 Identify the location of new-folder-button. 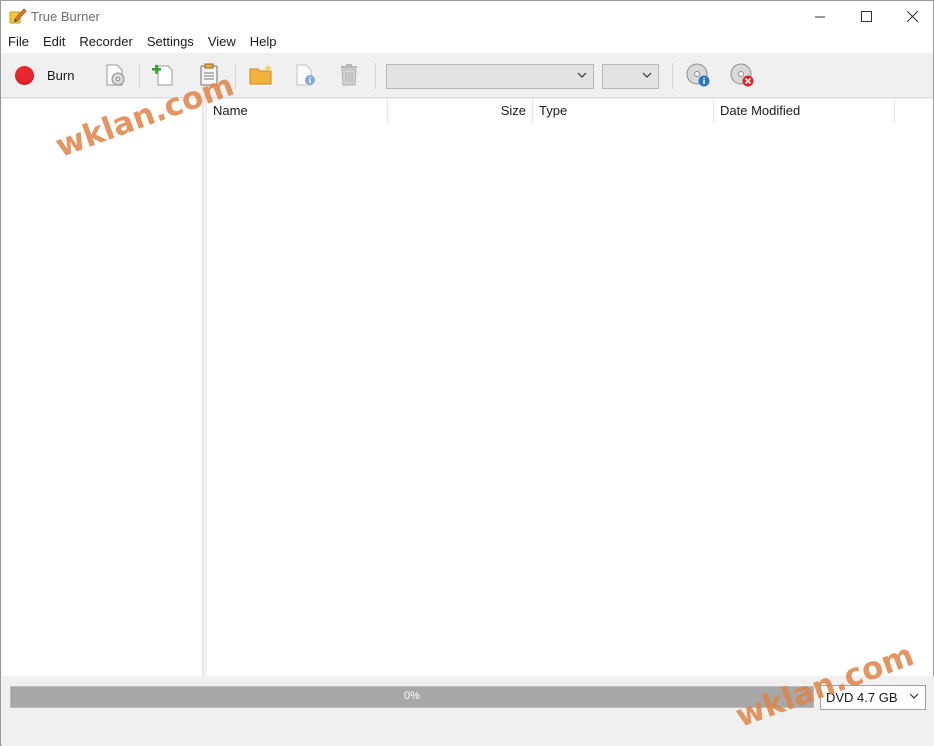
(261, 75).